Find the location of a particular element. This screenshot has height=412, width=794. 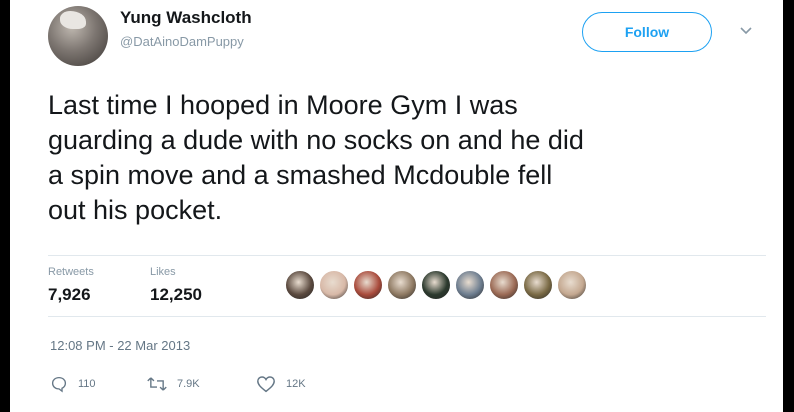

retweets-count: 7,926 is located at coordinates (69, 295).